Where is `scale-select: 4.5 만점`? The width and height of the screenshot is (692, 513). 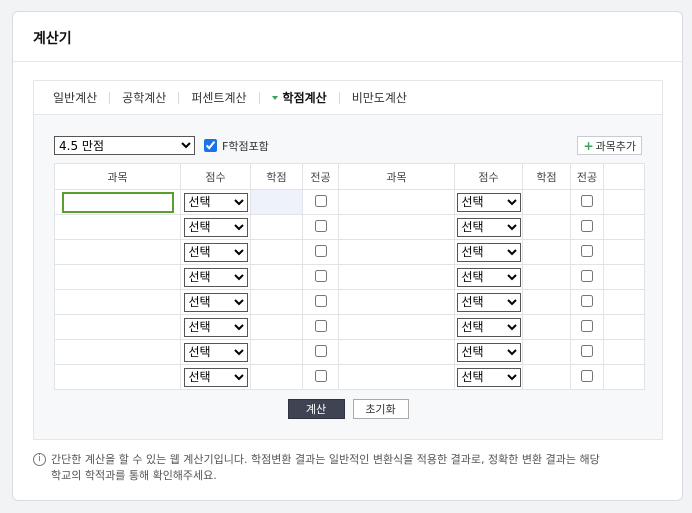 scale-select: 4.5 만점 is located at coordinates (124, 145).